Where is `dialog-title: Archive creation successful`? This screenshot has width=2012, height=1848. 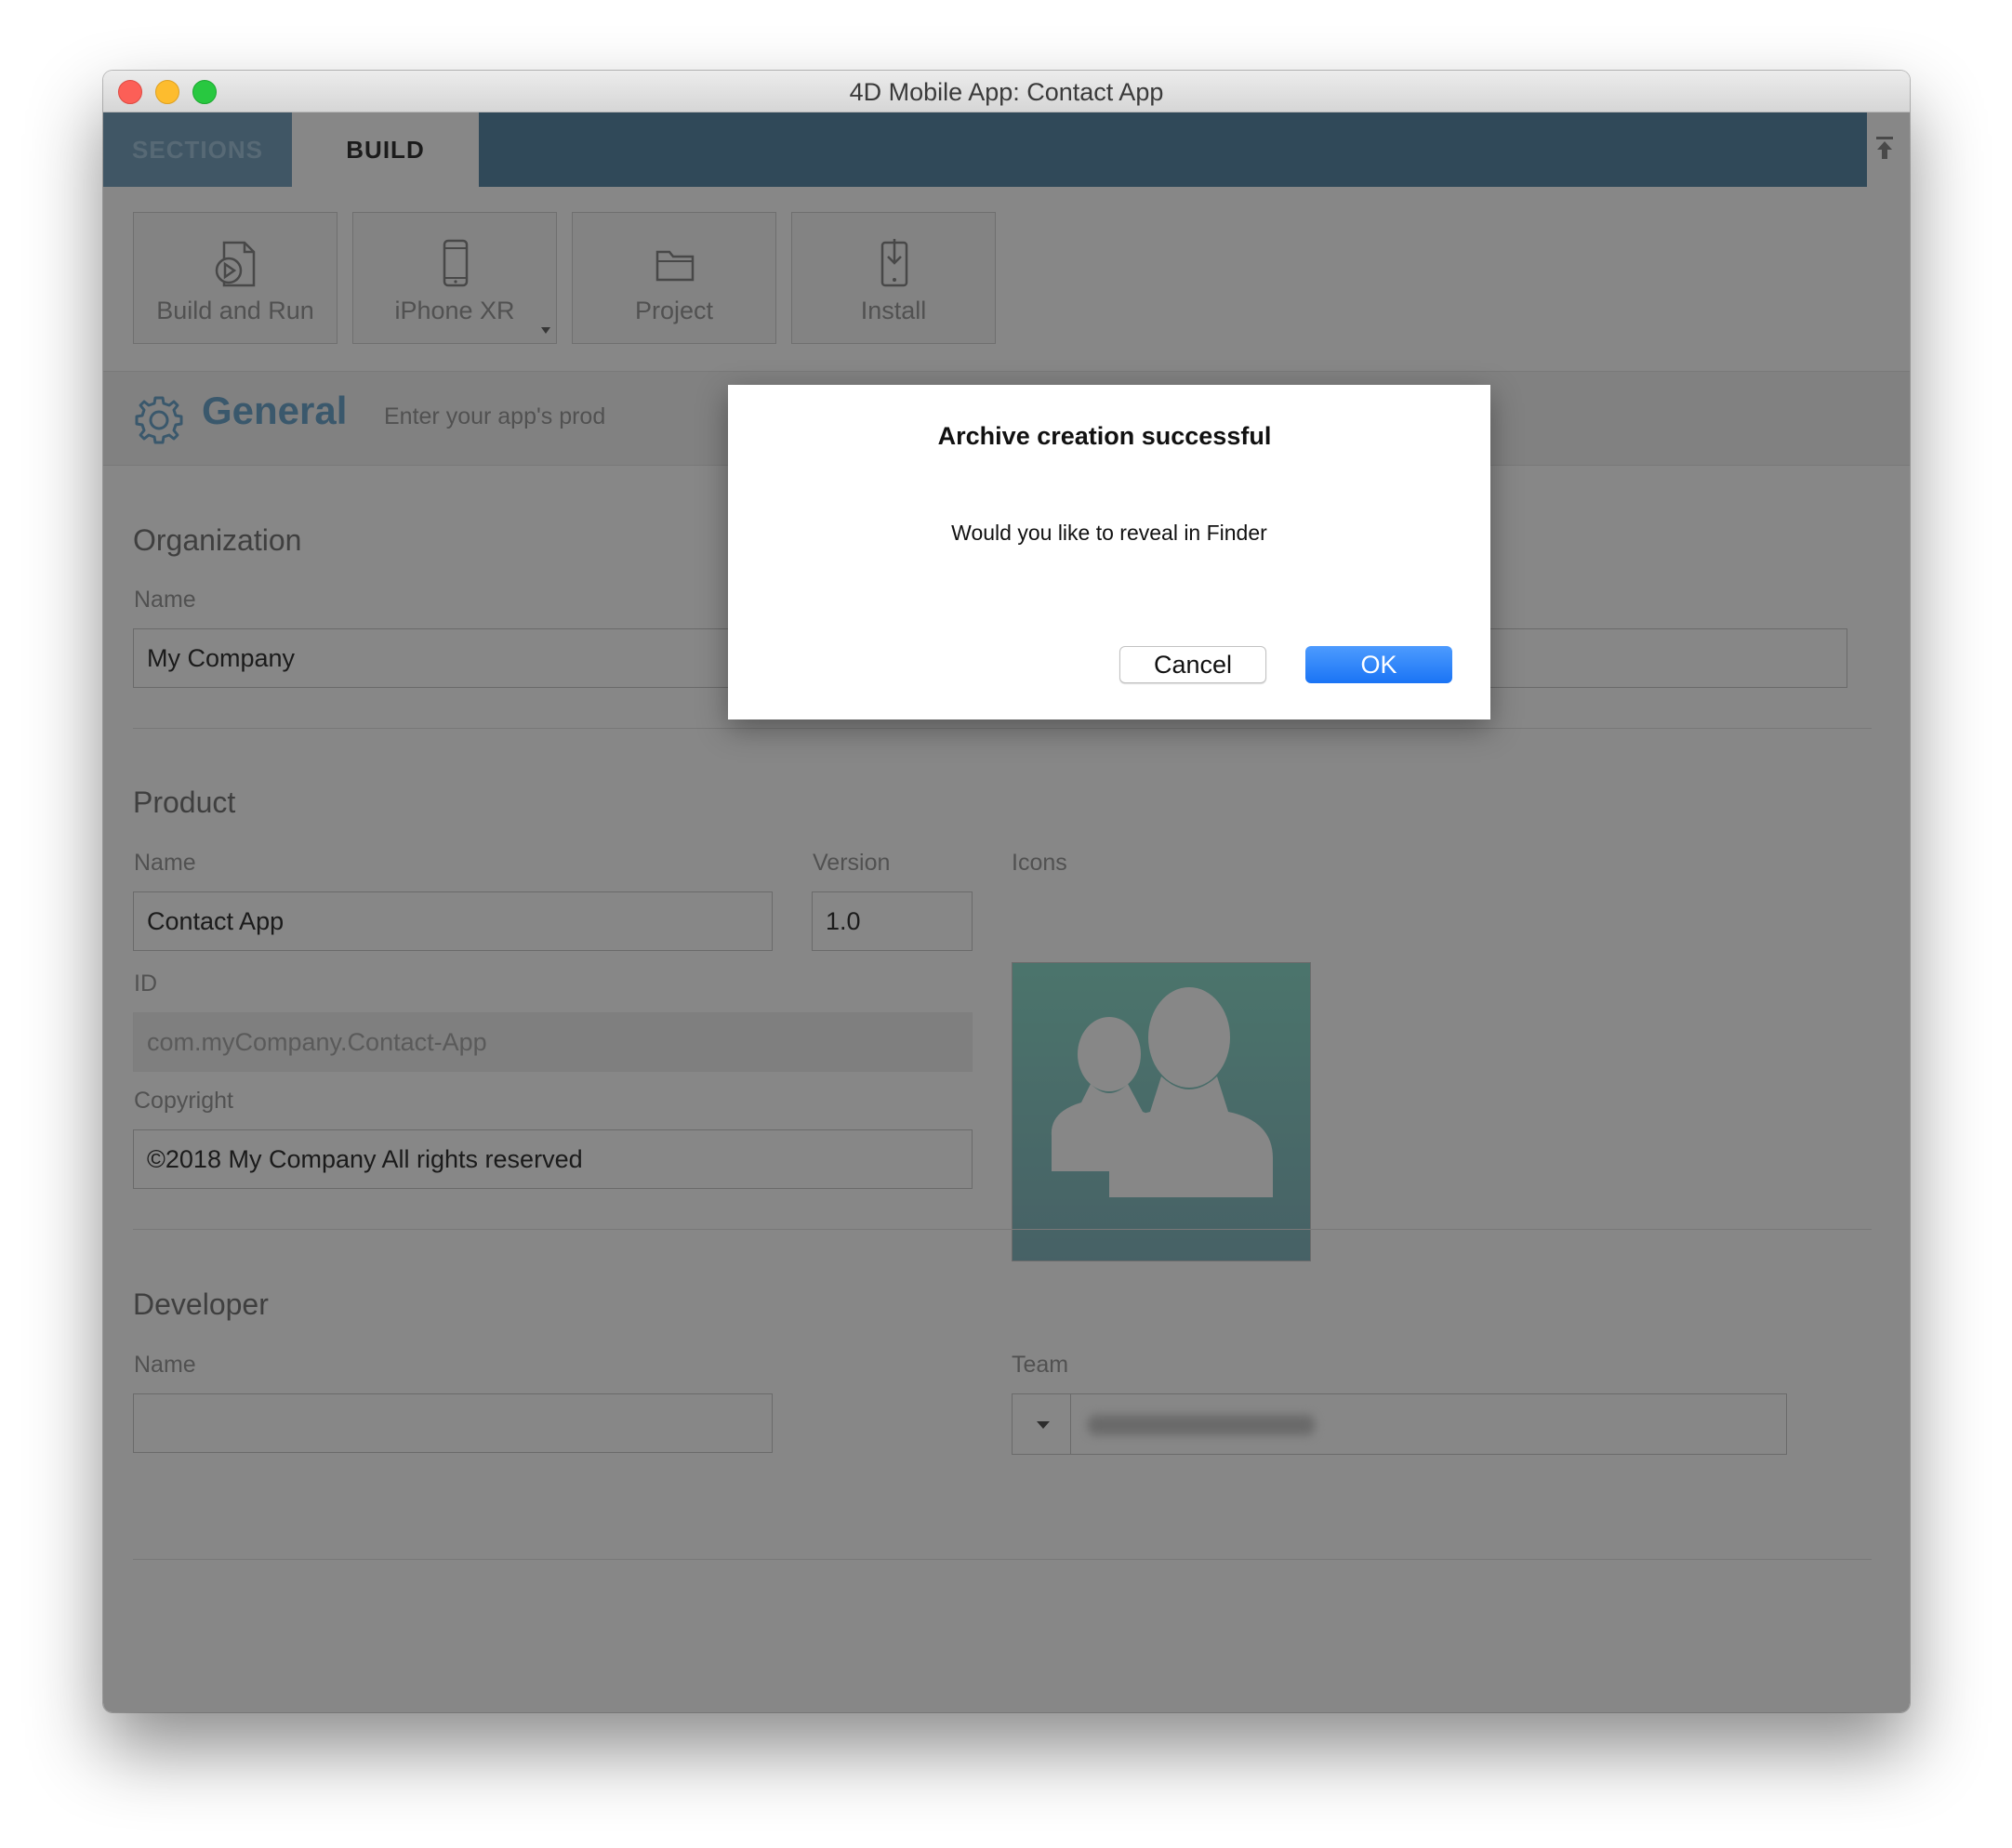 dialog-title: Archive creation successful is located at coordinates (1105, 436).